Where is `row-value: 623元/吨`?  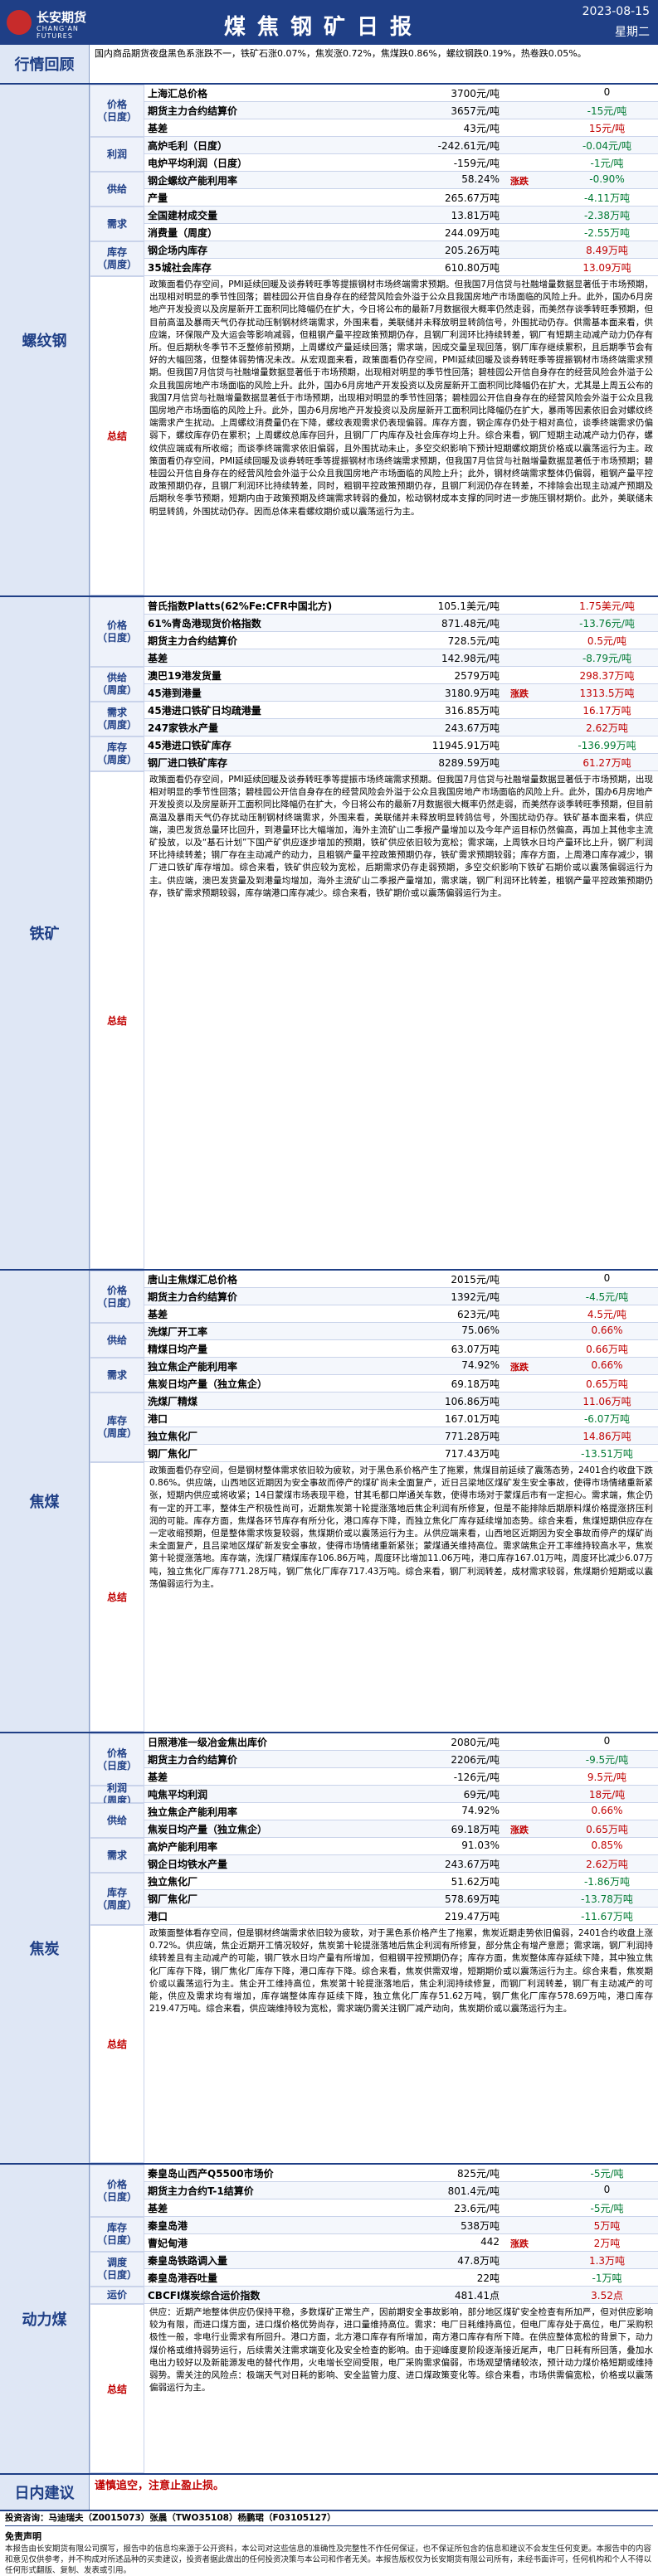
row-value: 623元/吨 is located at coordinates (479, 1315).